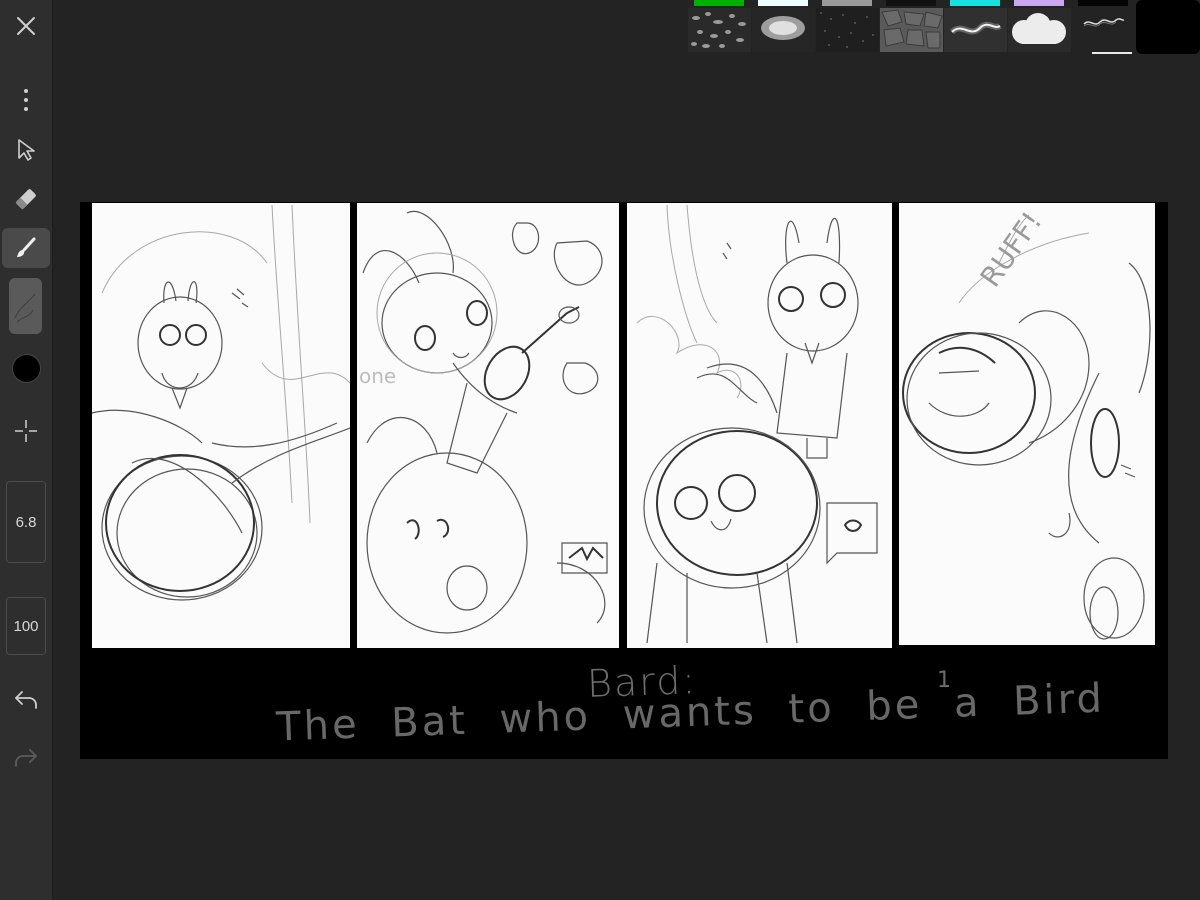 This screenshot has width=1200, height=900. I want to click on panel-4-sketch: RUFF!, so click(1026, 423).